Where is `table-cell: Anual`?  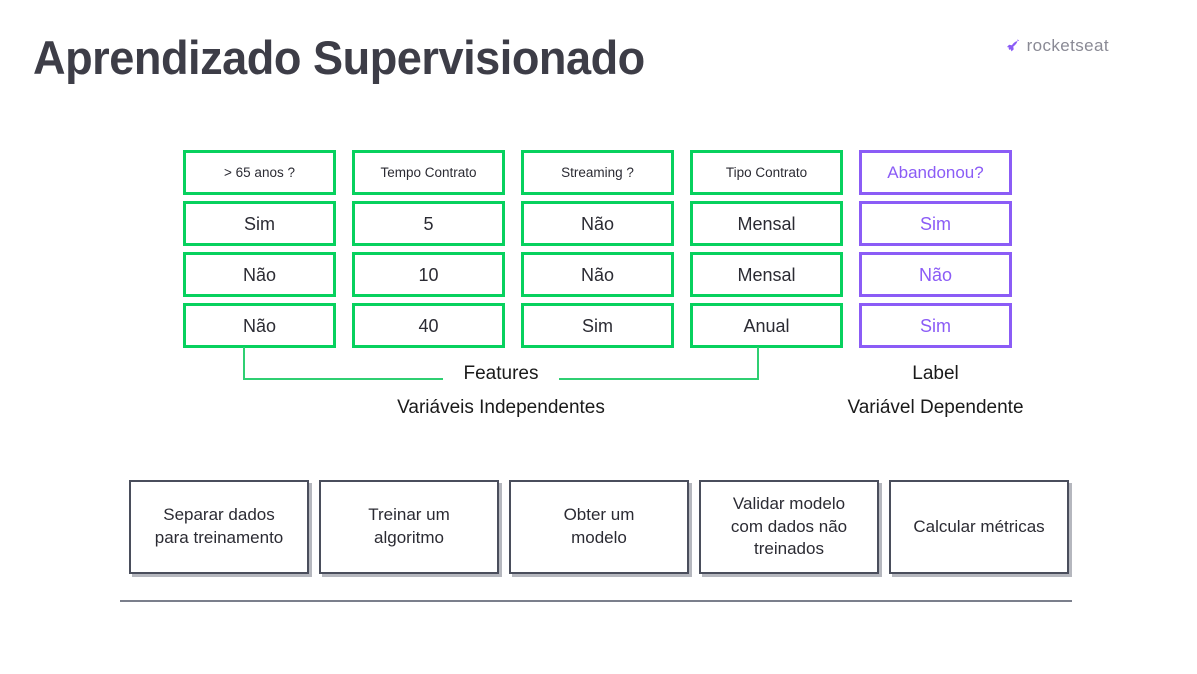
table-cell: Anual is located at coordinates (766, 325).